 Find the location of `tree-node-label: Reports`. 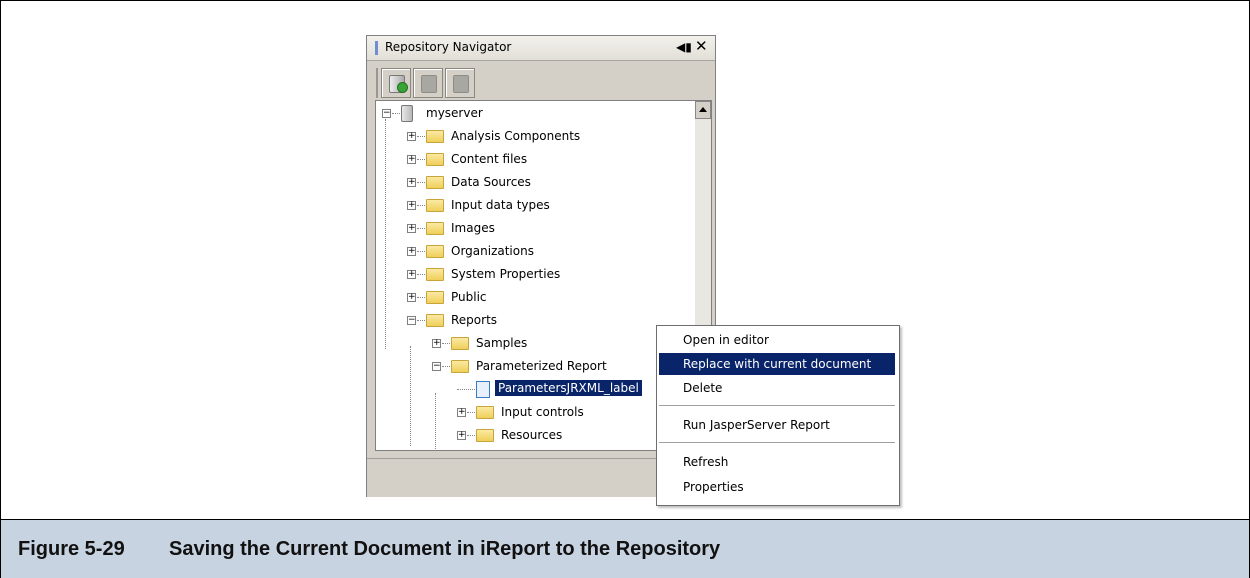

tree-node-label: Reports is located at coordinates (474, 320).